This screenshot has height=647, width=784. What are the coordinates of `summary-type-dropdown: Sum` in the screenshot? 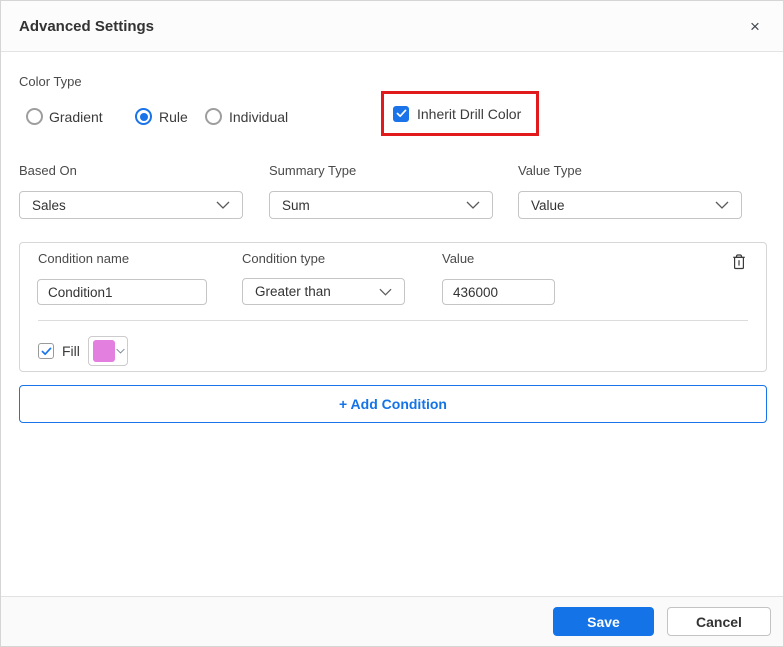 It's located at (381, 205).